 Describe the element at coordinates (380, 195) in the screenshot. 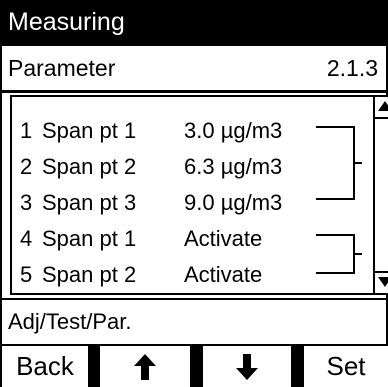

I see `scrollbar` at that location.